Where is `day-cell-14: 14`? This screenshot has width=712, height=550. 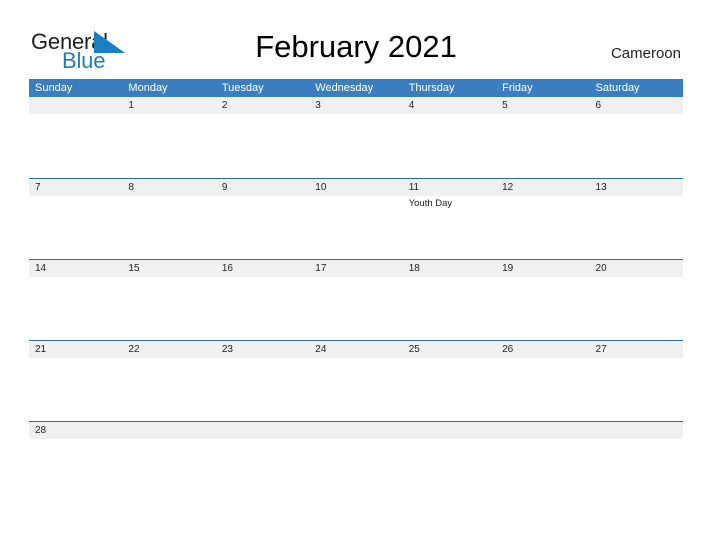 day-cell-14: 14 is located at coordinates (75, 268).